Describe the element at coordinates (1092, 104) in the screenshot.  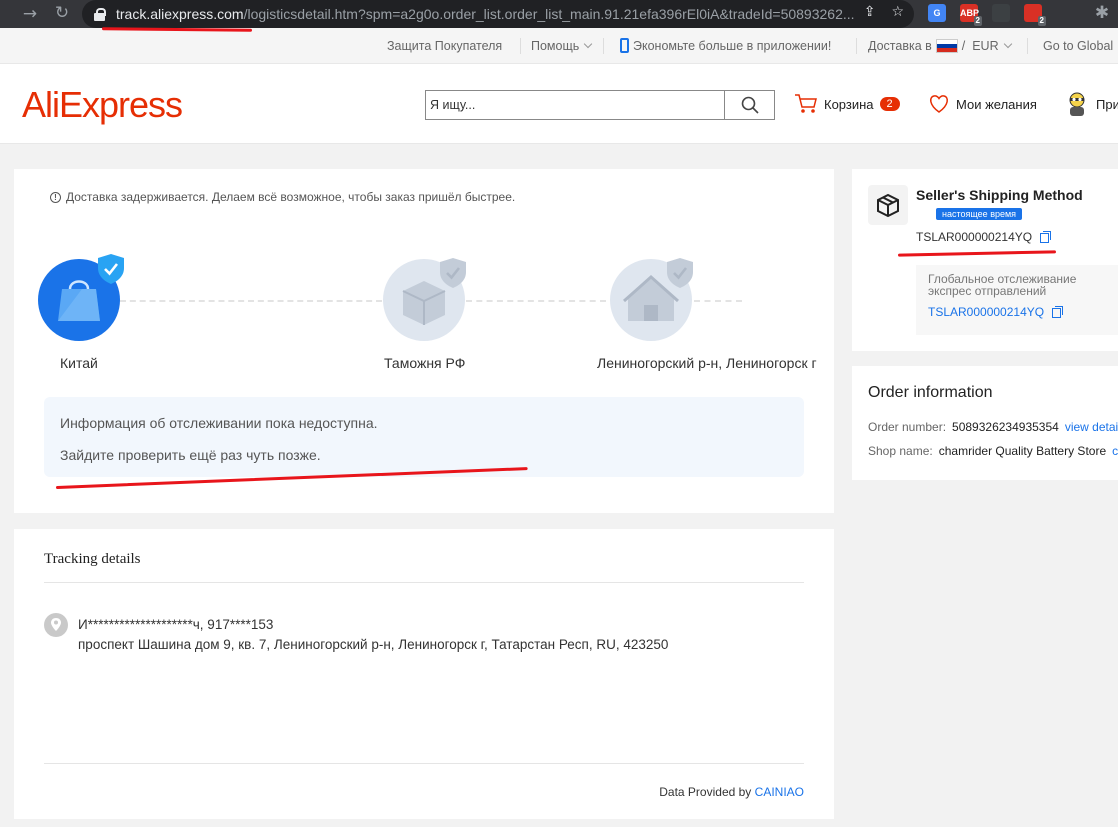
I see `account-menu: При` at that location.